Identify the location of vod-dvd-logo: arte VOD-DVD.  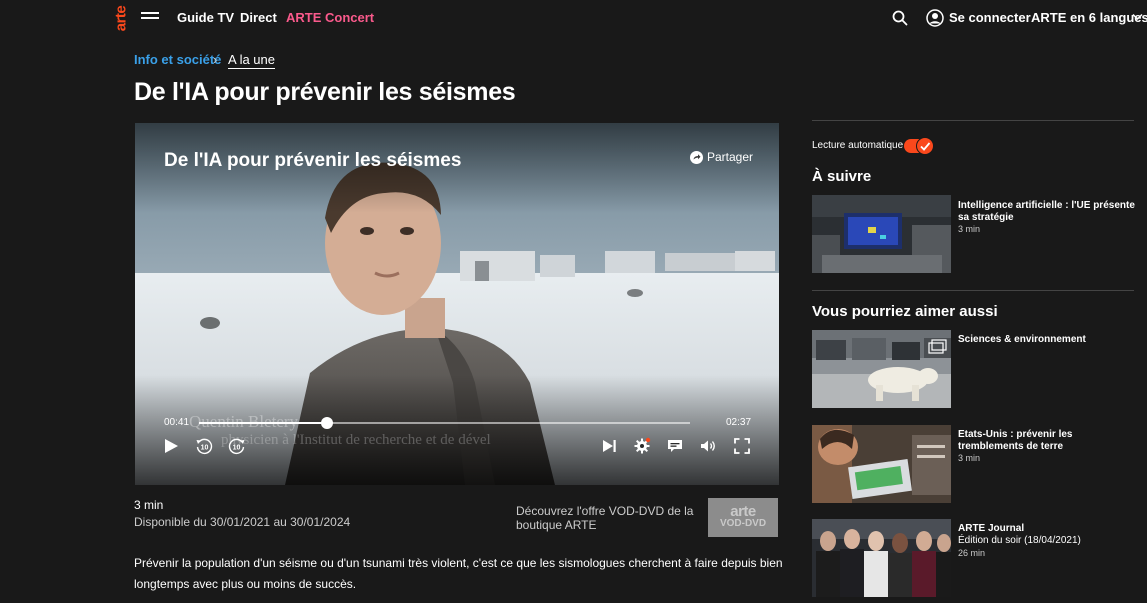
(743, 517).